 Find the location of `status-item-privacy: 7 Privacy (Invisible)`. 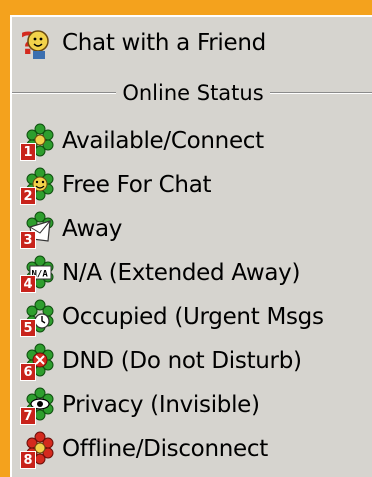

status-item-privacy: 7 Privacy (Invisible) is located at coordinates (192, 405).